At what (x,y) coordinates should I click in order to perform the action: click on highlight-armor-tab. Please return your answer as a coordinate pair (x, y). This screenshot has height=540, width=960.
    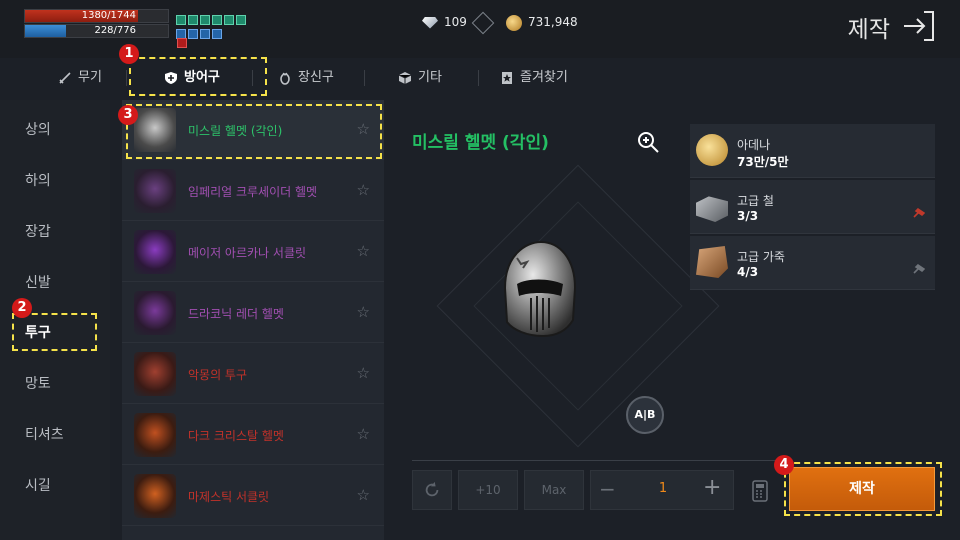
    Looking at the image, I should click on (198, 76).